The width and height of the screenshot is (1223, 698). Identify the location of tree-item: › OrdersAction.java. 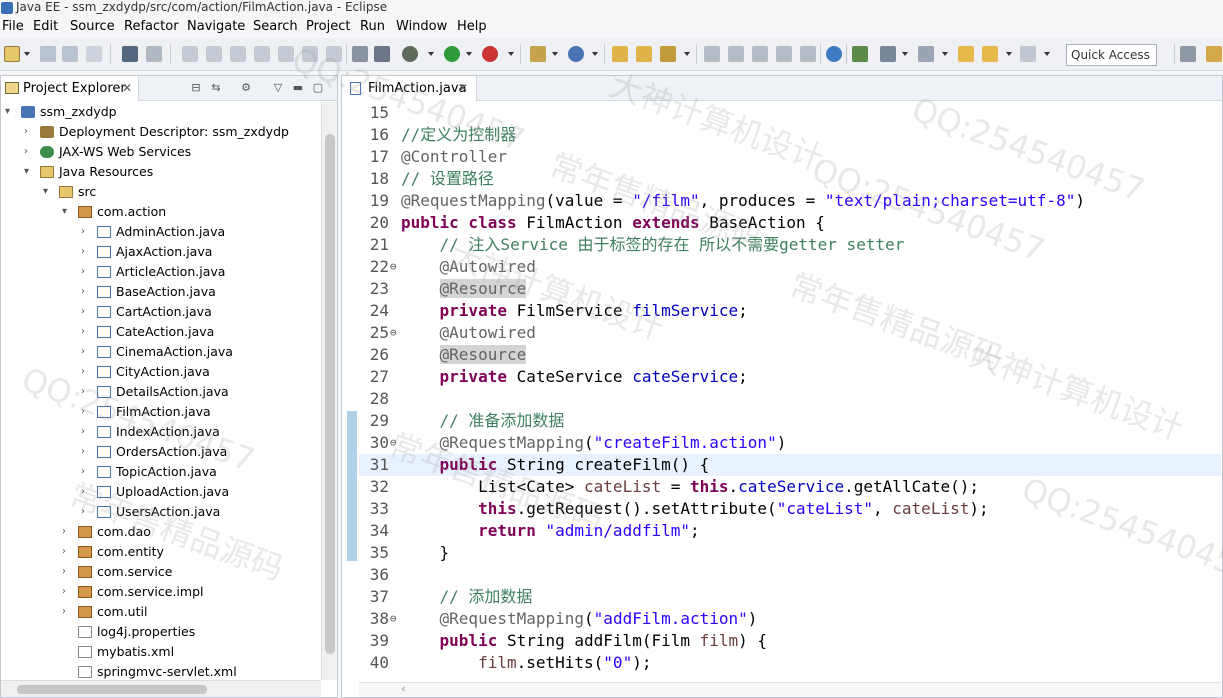
(161, 452).